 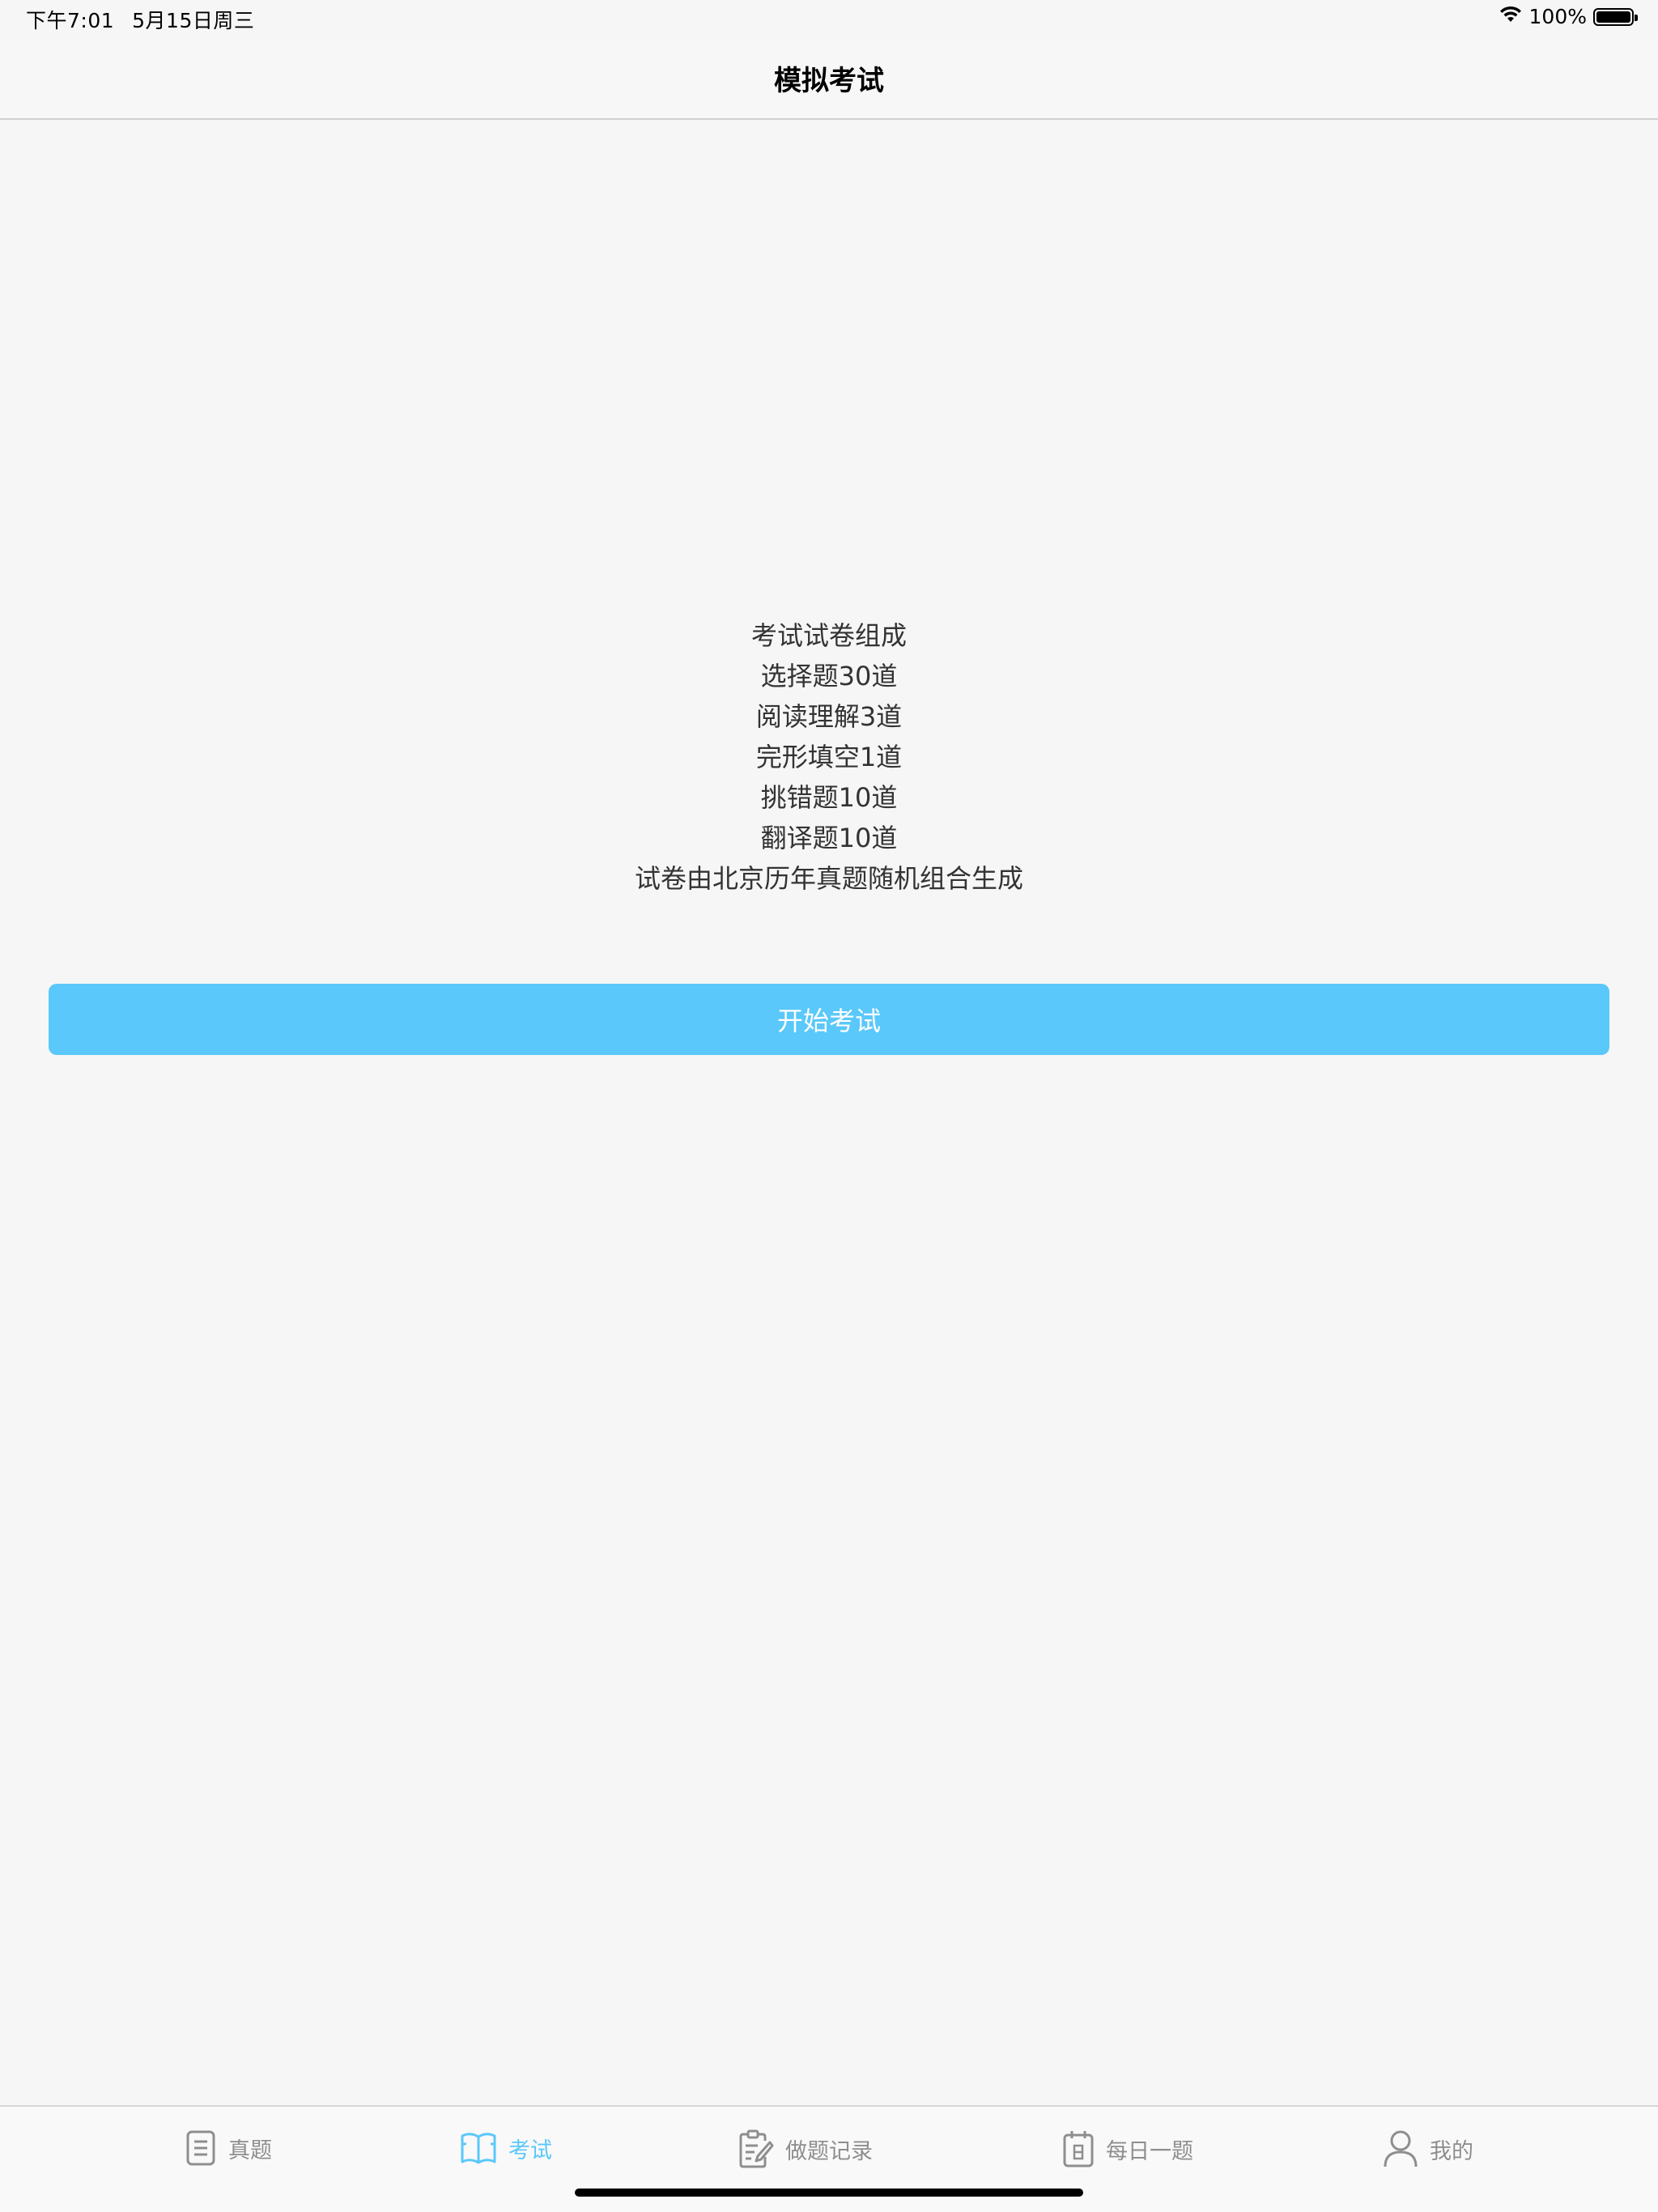 What do you see at coordinates (828, 878) in the screenshot?
I see `info-line-source-note: 试卷由北京历年真题随机组合生成` at bounding box center [828, 878].